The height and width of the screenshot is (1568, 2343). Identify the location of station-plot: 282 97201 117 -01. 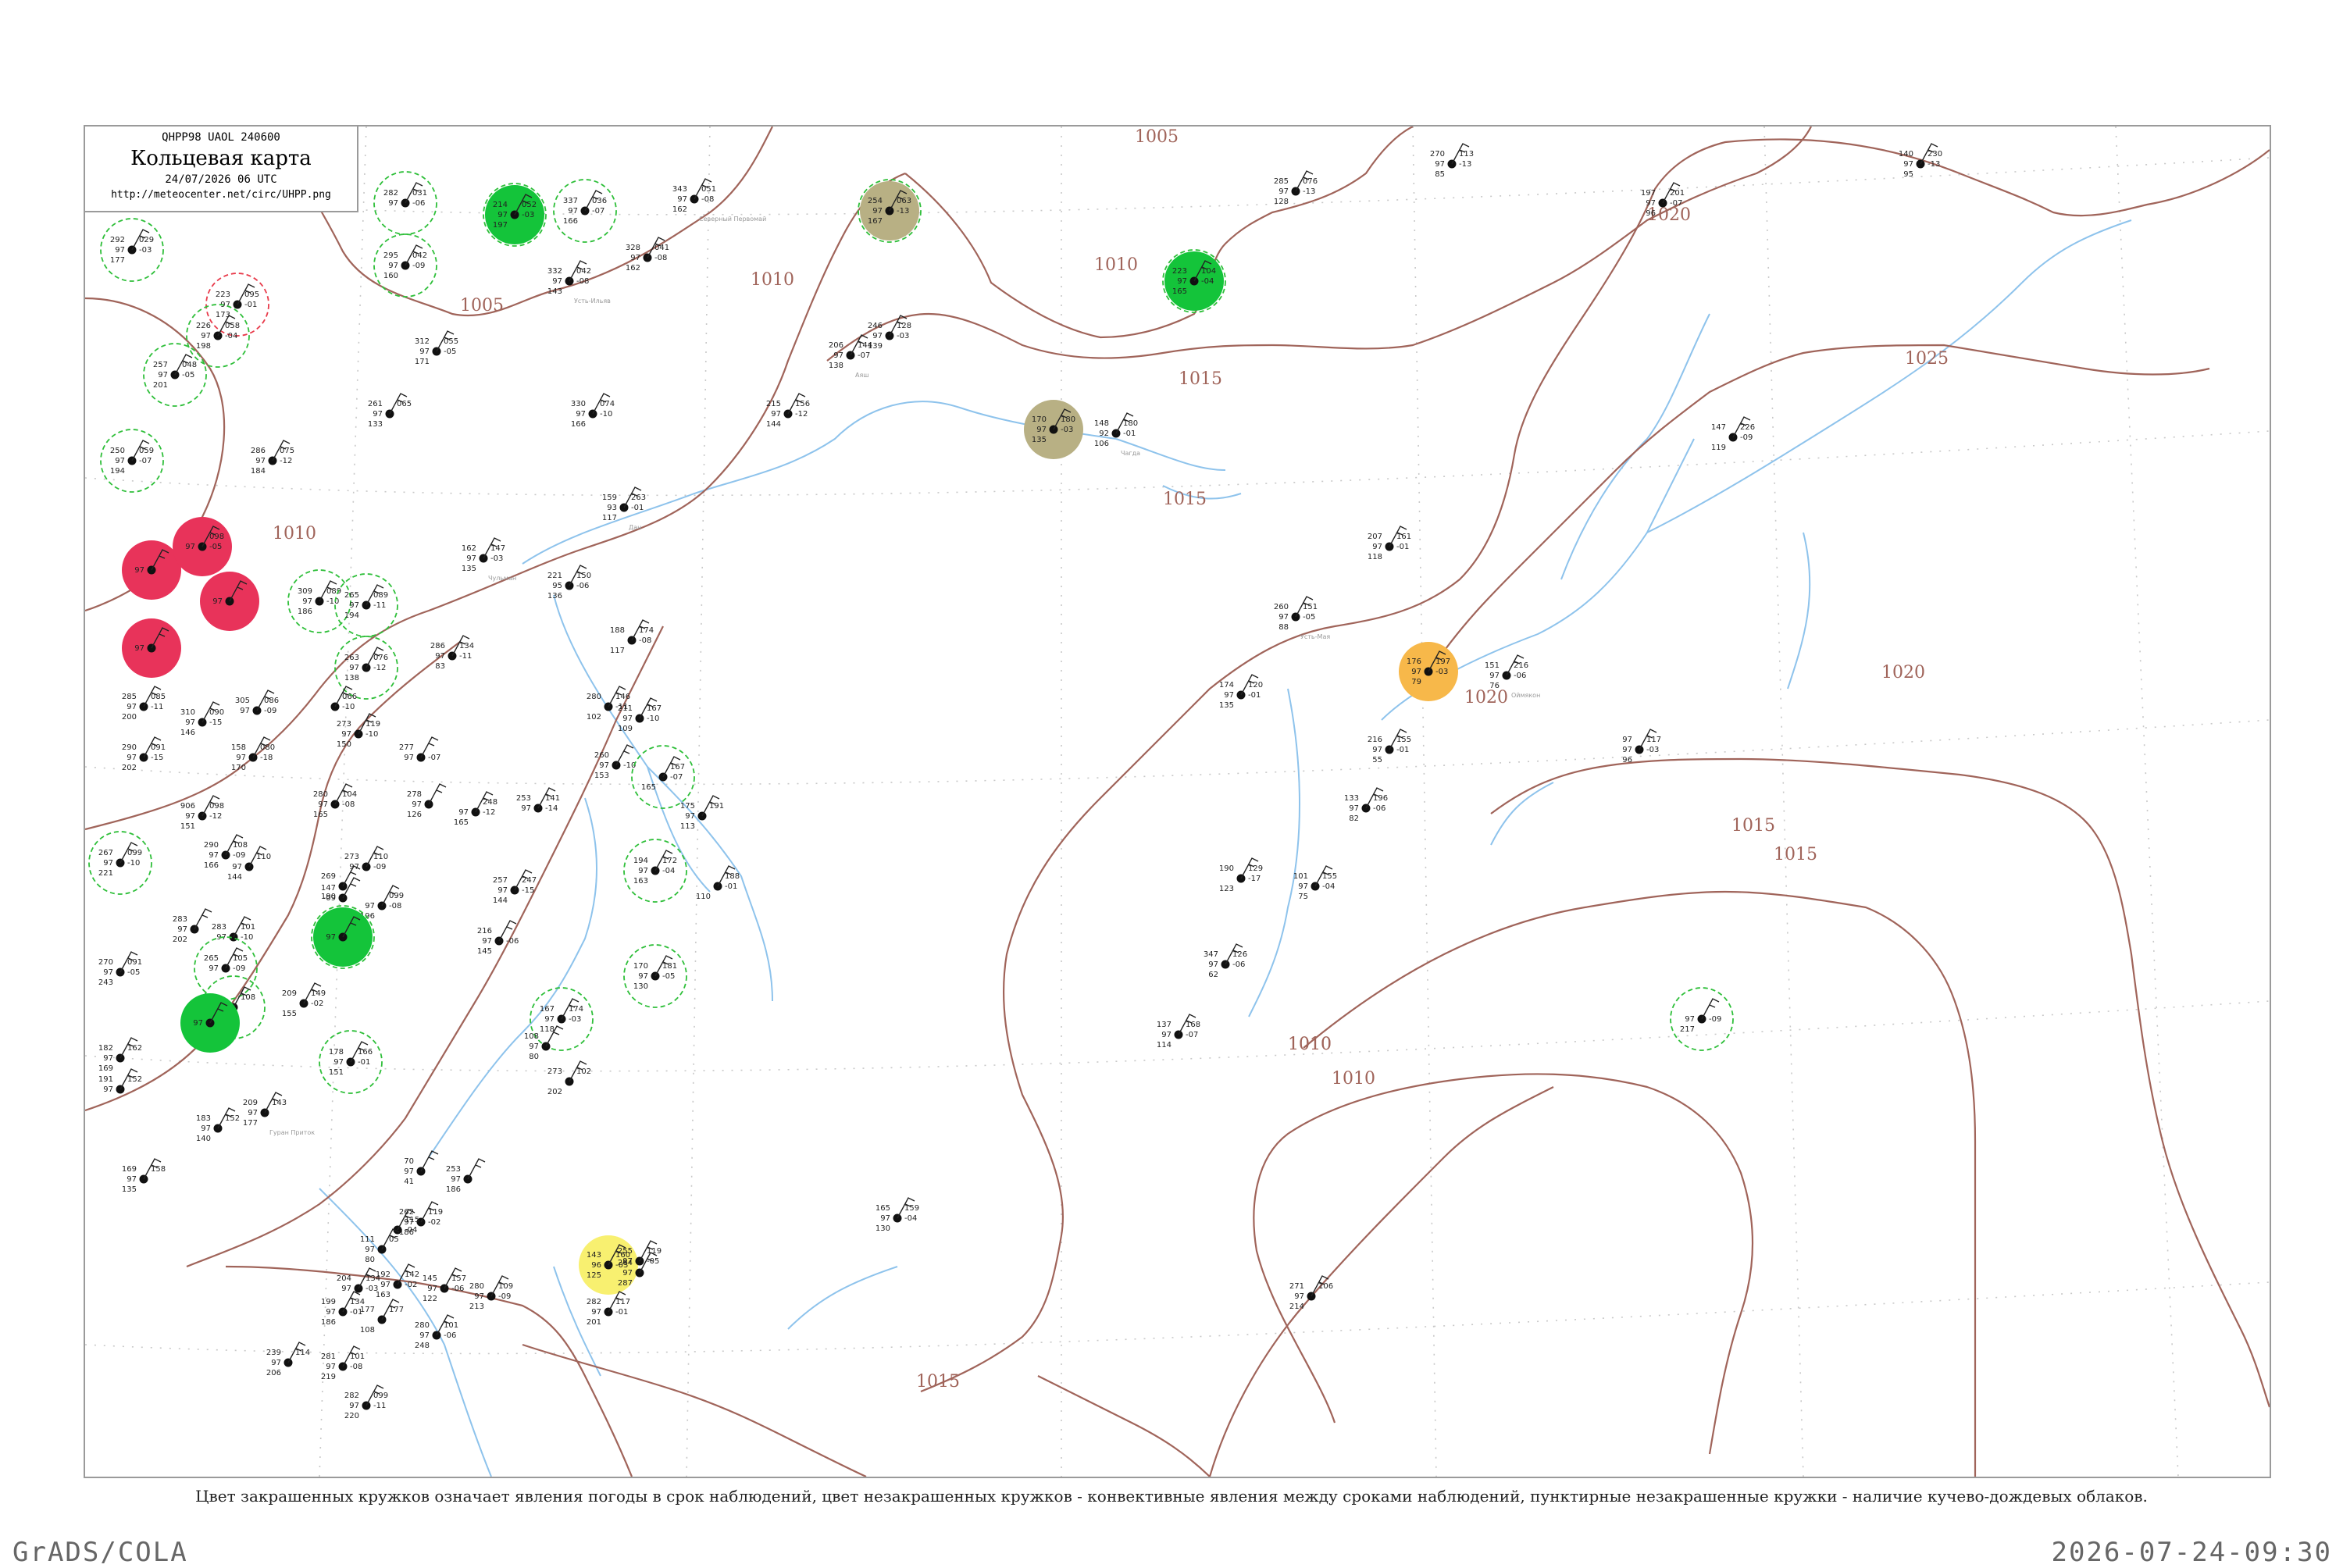
(608, 1309).